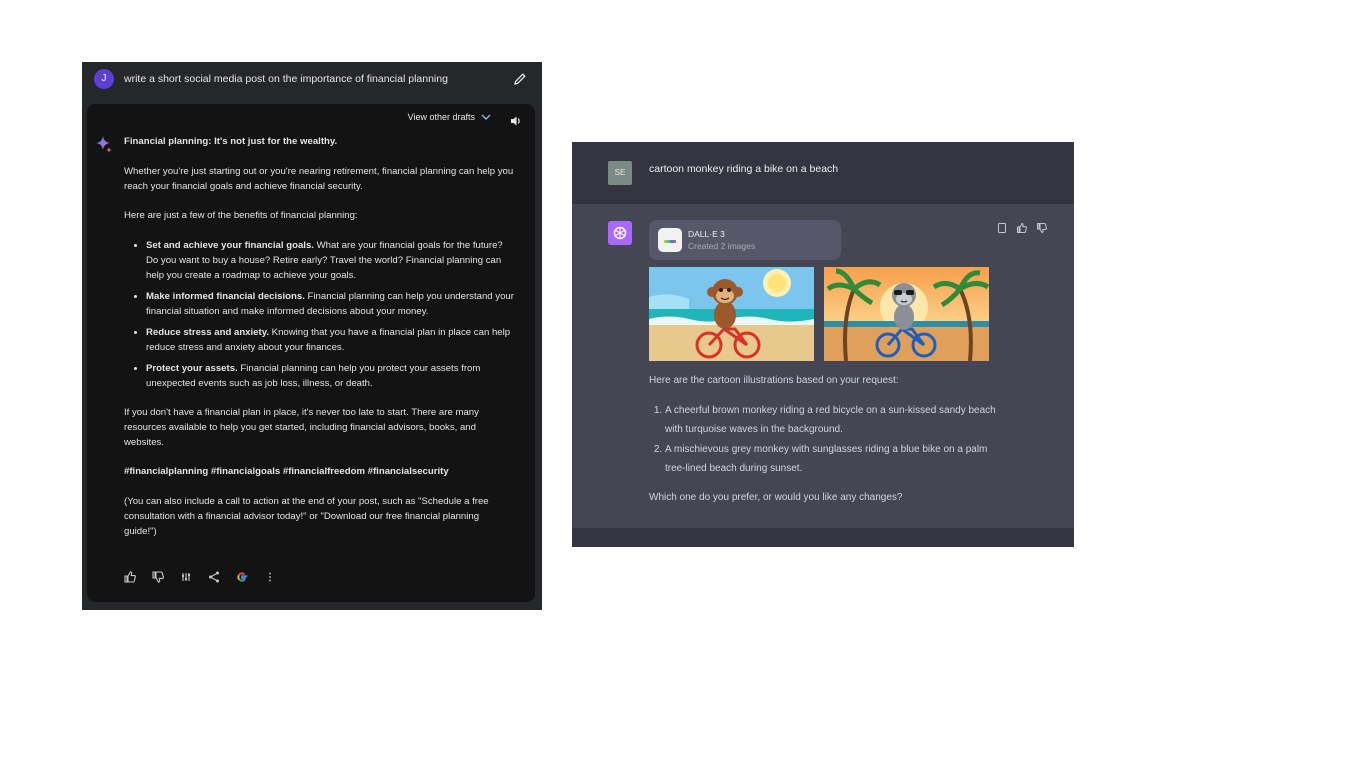 This screenshot has width=1366, height=768. Describe the element at coordinates (441, 117) in the screenshot. I see `view-drafts-label: View other drafts` at that location.